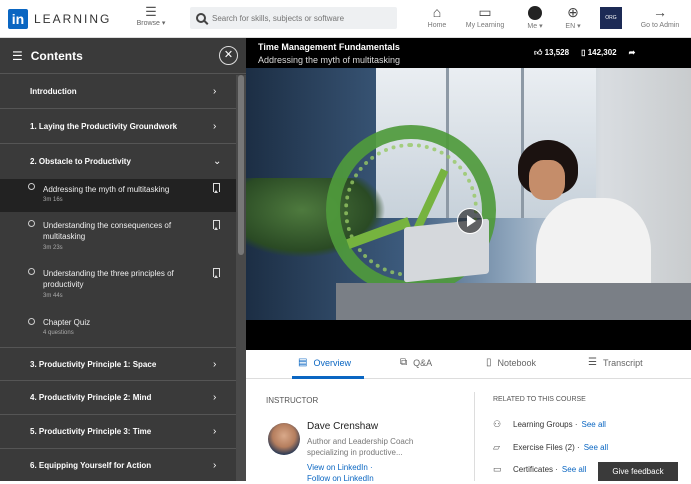 Image resolution: width=691 pixels, height=484 pixels. What do you see at coordinates (496, 447) in the screenshot?
I see `folder-icon: ▱` at bounding box center [496, 447].